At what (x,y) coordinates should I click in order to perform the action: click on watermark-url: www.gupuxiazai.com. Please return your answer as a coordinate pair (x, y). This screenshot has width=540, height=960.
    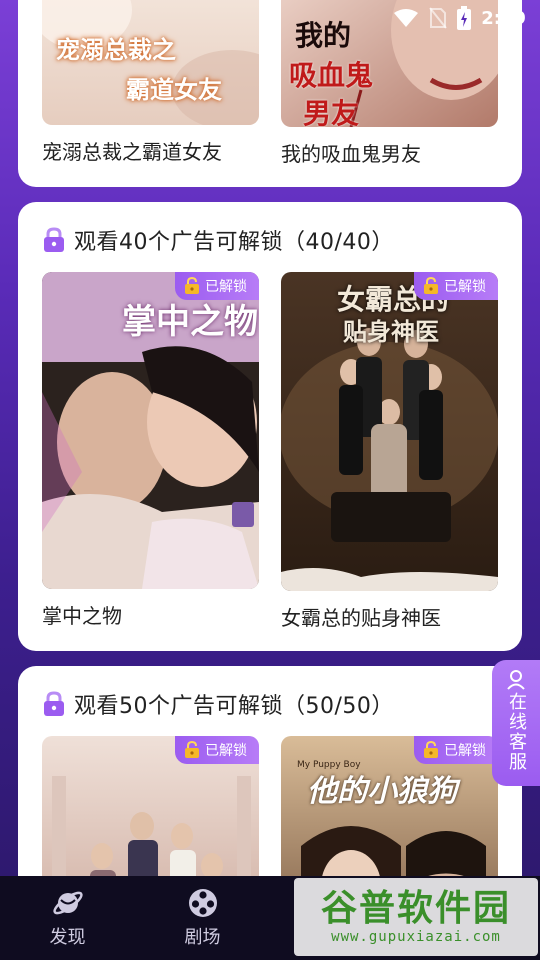
    Looking at the image, I should click on (416, 937).